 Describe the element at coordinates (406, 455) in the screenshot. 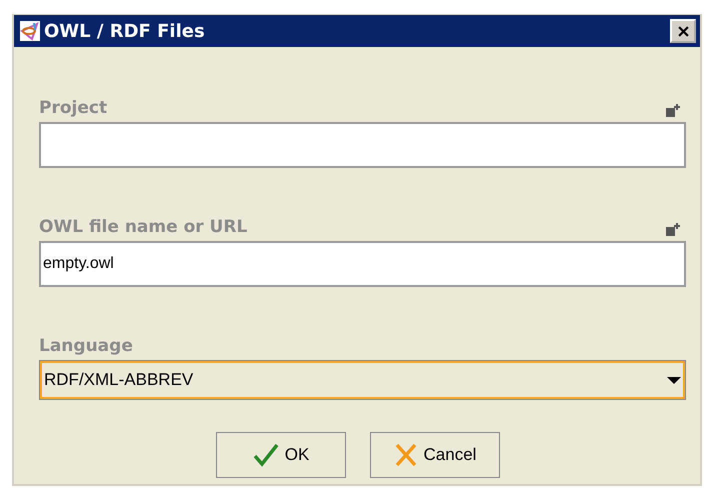

I see `cross-icon` at that location.